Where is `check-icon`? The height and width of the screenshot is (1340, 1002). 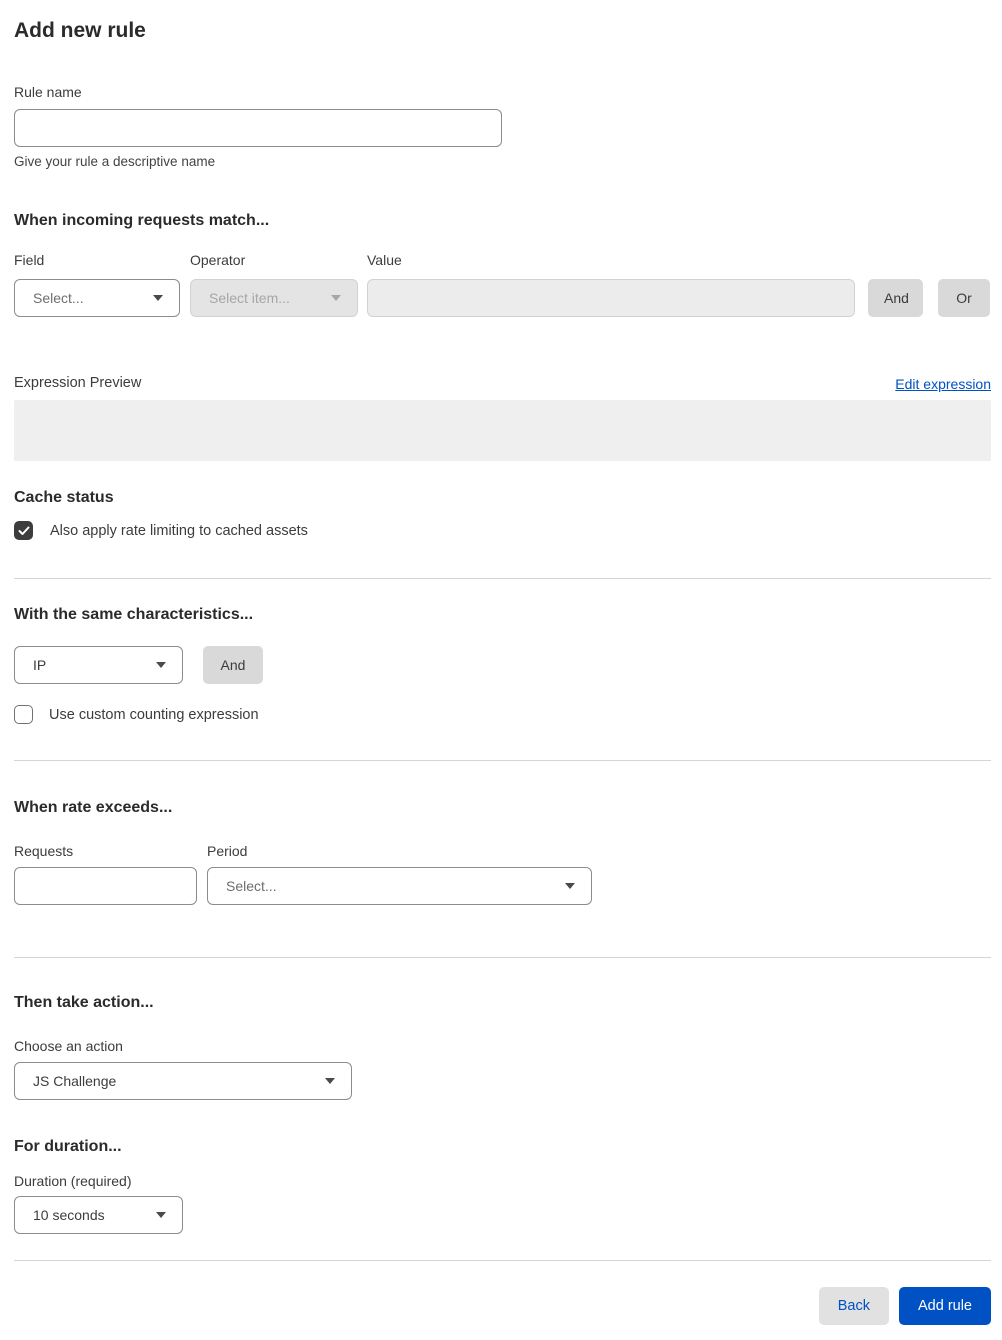 check-icon is located at coordinates (23, 530).